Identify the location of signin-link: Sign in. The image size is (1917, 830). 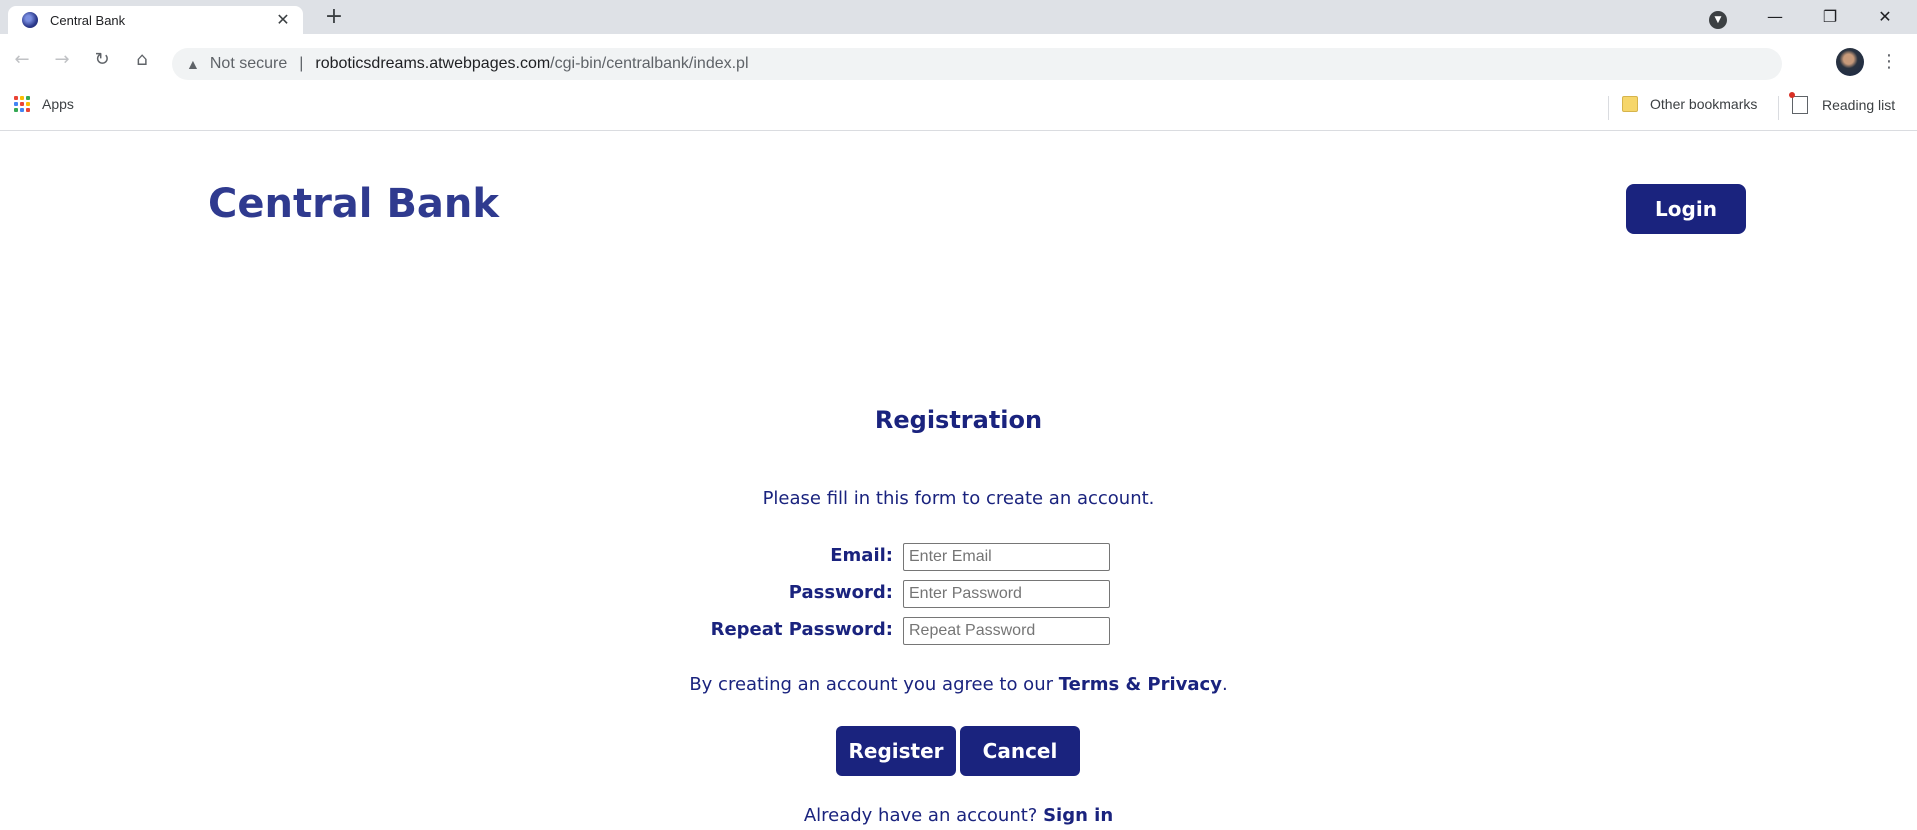
(1078, 815).